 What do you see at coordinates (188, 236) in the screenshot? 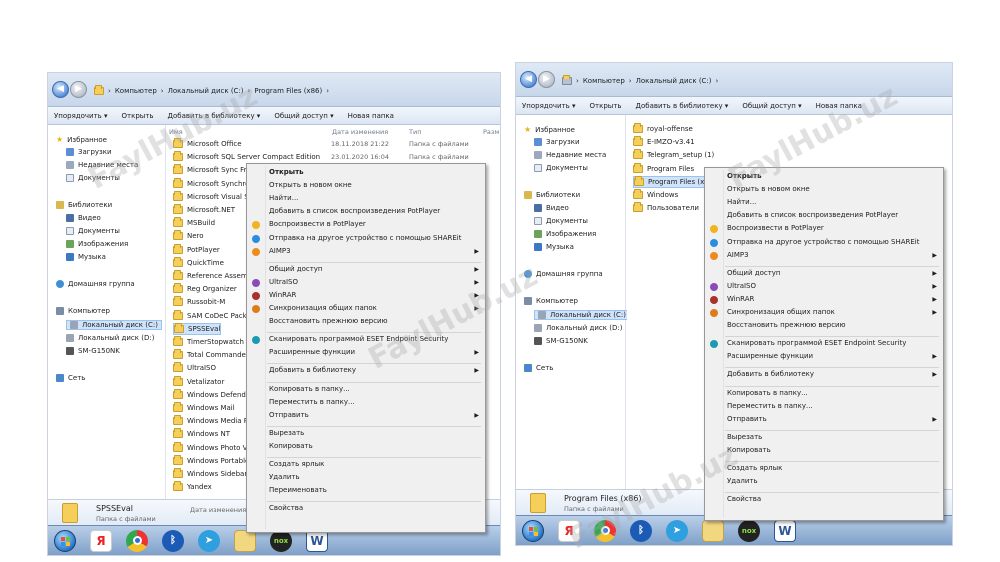
I see `list-item: Nero` at bounding box center [188, 236].